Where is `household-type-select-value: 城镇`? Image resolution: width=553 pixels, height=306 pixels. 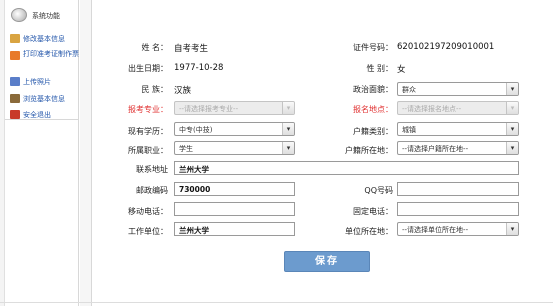 household-type-select-value: 城镇 is located at coordinates (409, 130).